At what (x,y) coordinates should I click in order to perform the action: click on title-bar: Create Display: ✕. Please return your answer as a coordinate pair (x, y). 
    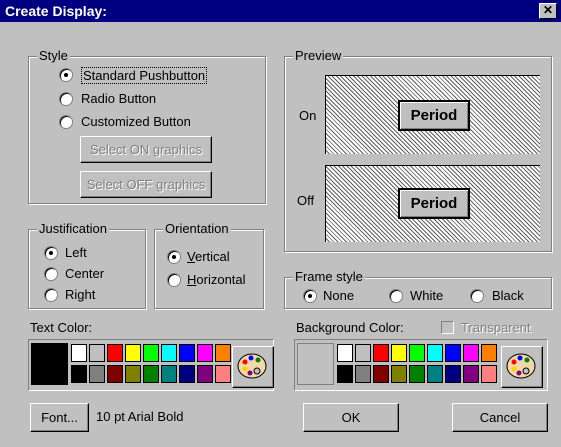
    Looking at the image, I should click on (280, 11).